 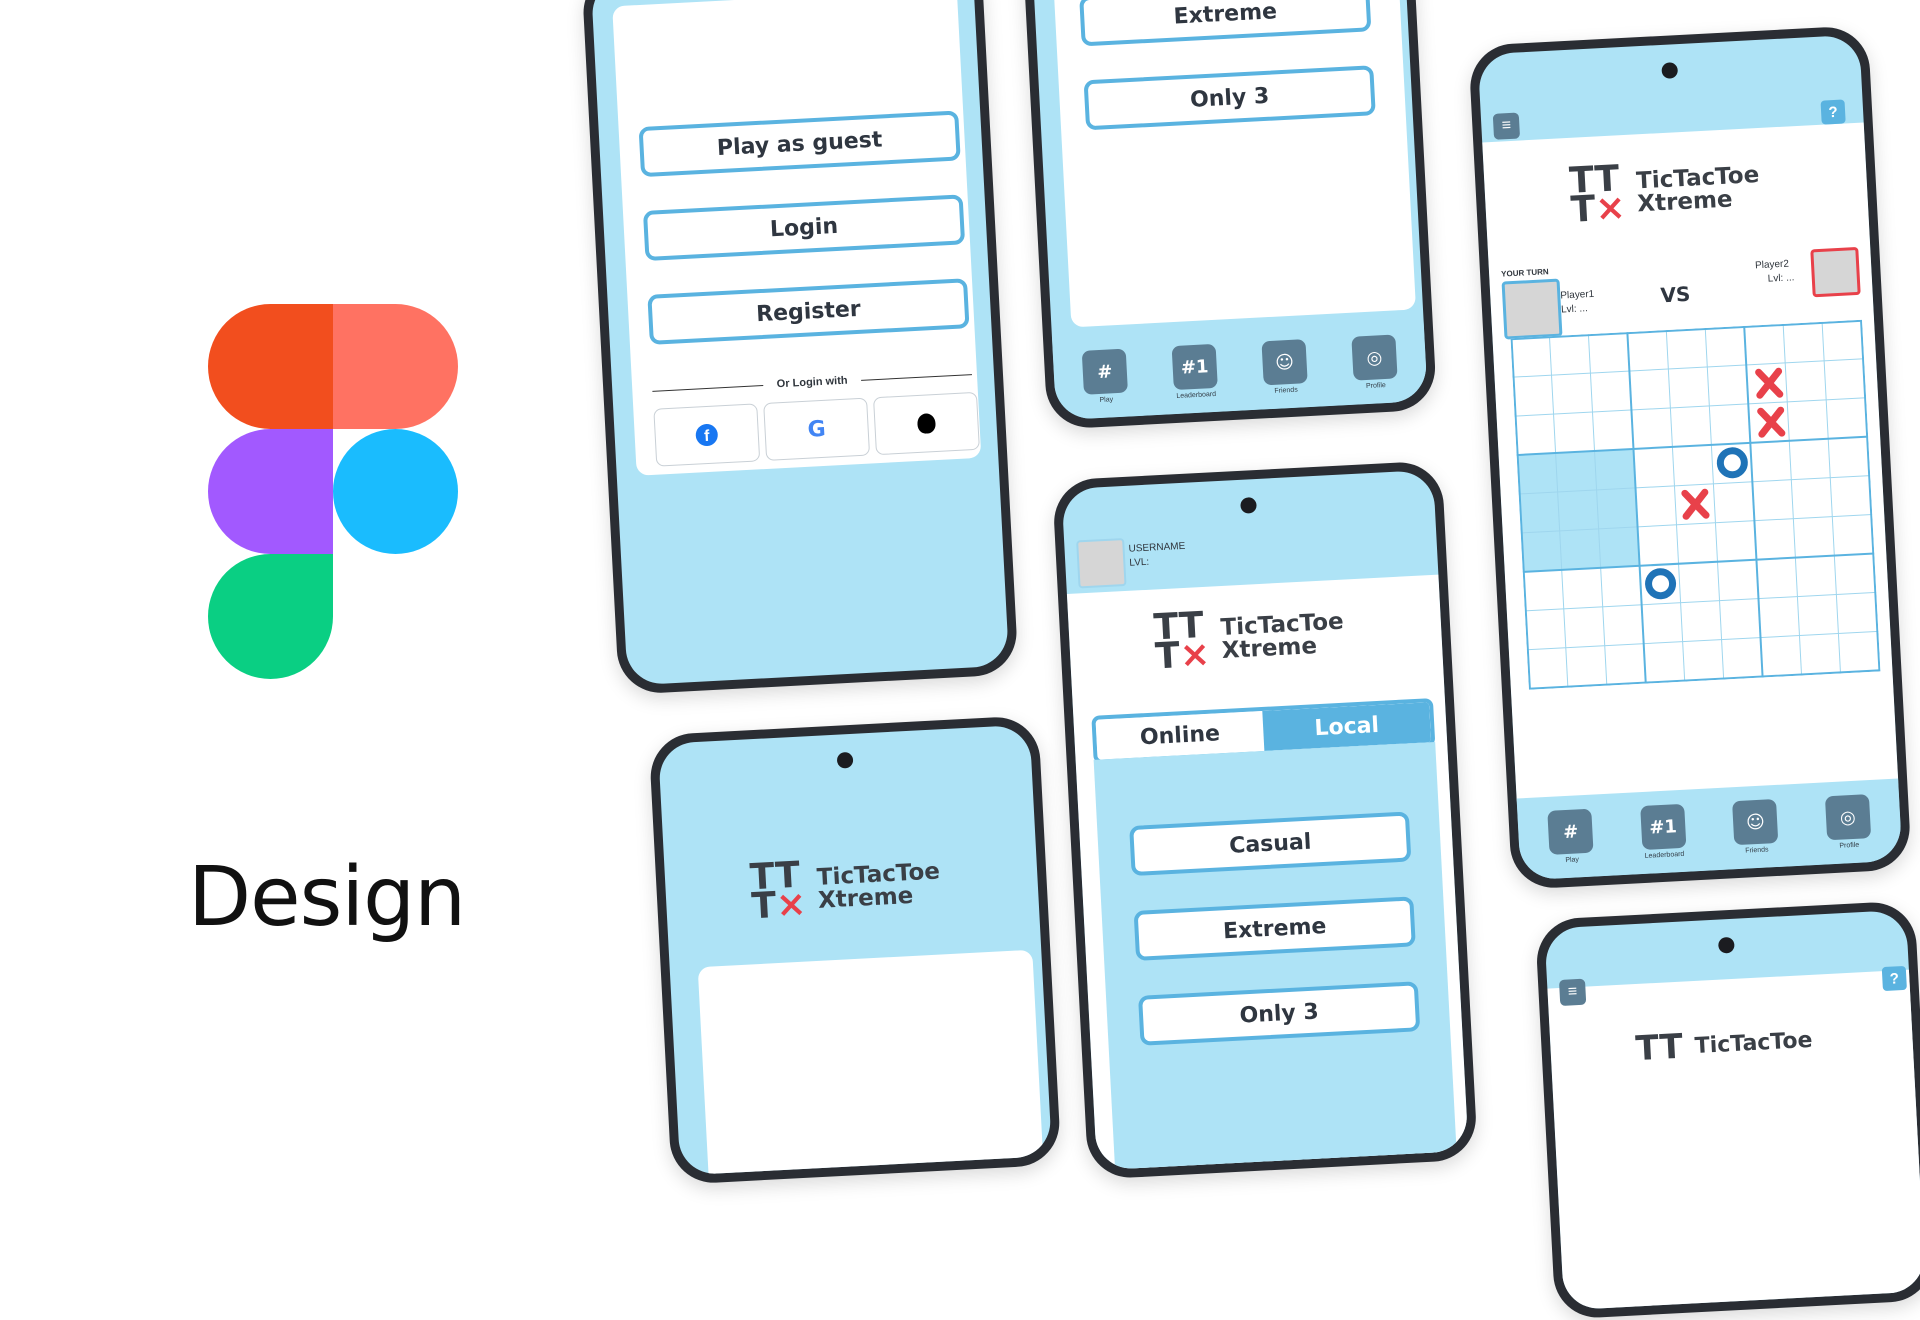 What do you see at coordinates (872, 1062) in the screenshot?
I see `login-card` at bounding box center [872, 1062].